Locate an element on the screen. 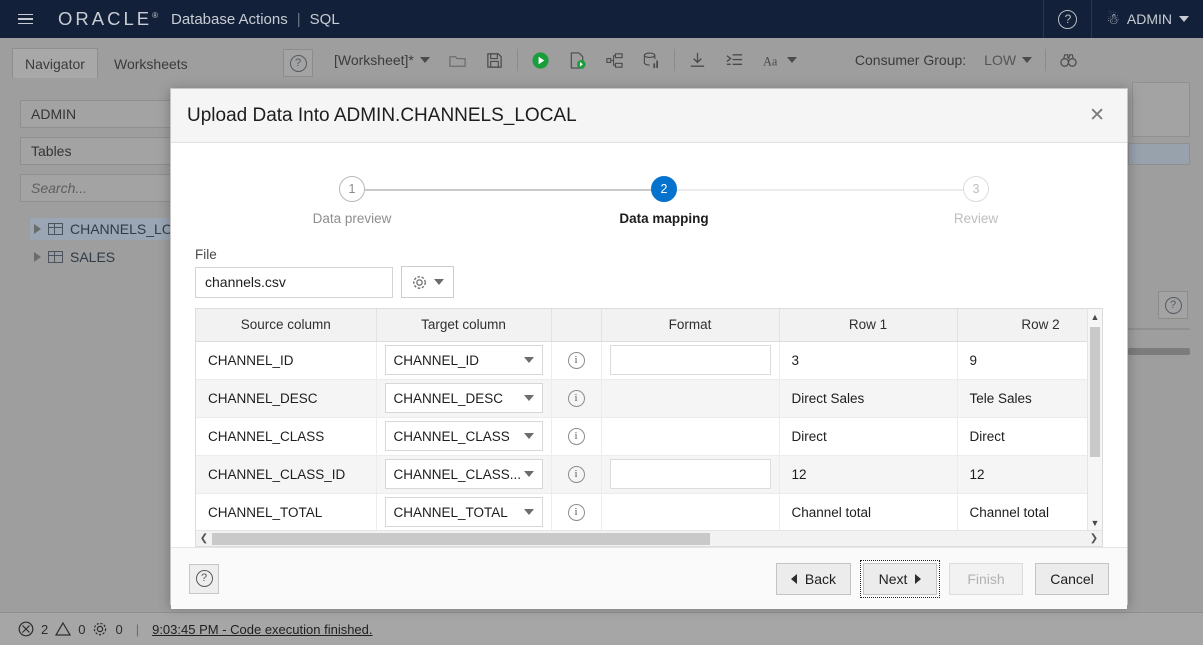 This screenshot has width=1203, height=645. file-label: File is located at coordinates (206, 254).